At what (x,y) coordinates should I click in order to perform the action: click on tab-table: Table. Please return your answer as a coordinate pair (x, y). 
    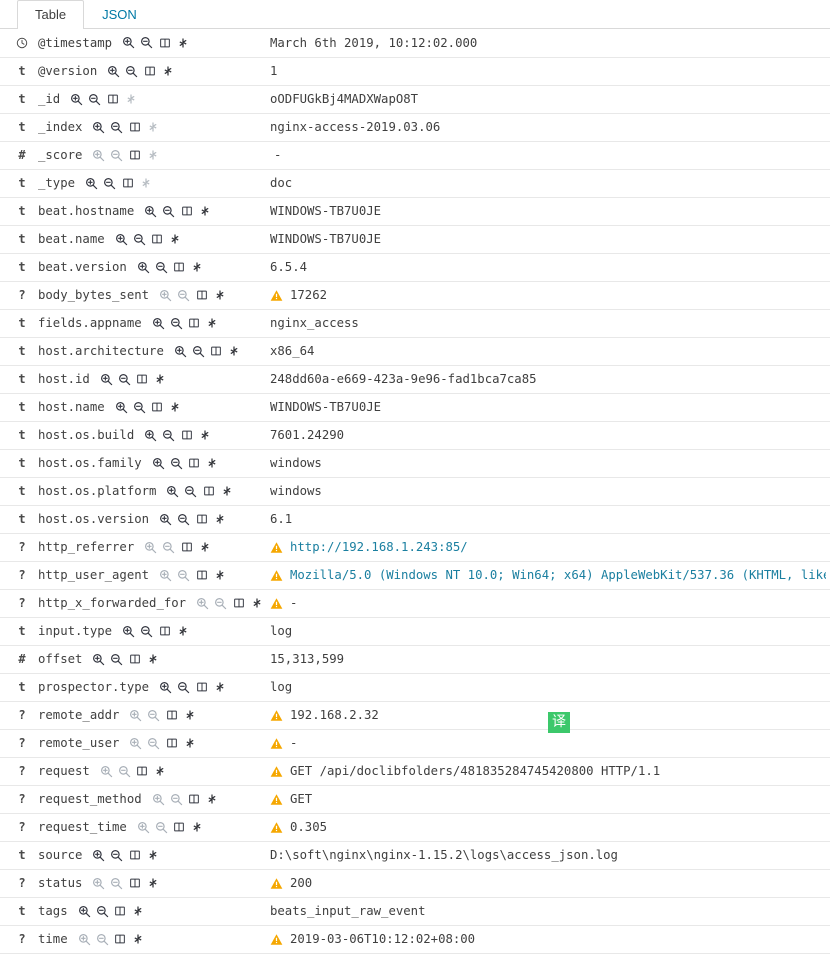
    Looking at the image, I should click on (51, 14).